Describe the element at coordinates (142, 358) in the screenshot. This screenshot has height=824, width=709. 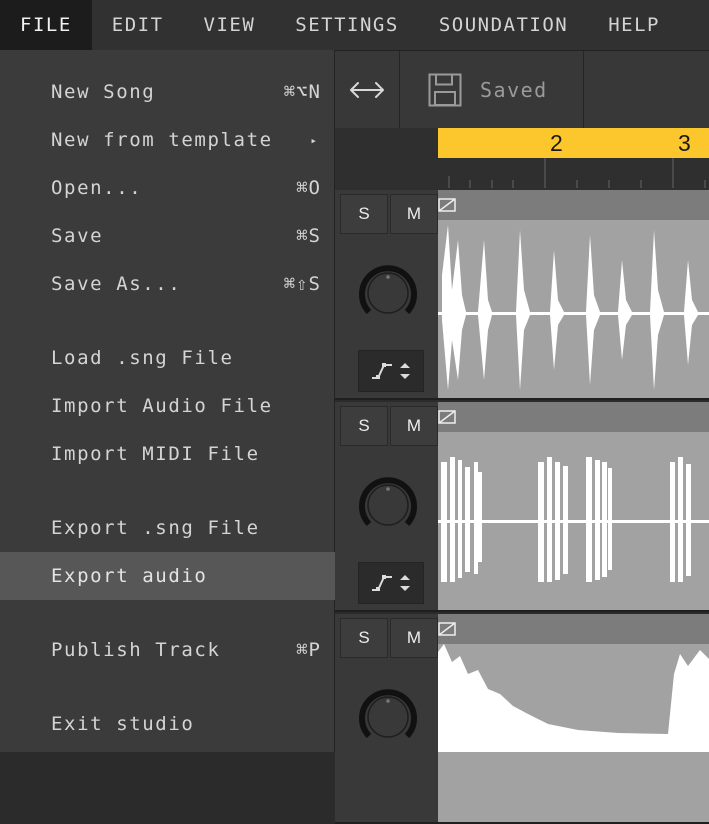
I see `menu-item-label: Load .sng File` at that location.